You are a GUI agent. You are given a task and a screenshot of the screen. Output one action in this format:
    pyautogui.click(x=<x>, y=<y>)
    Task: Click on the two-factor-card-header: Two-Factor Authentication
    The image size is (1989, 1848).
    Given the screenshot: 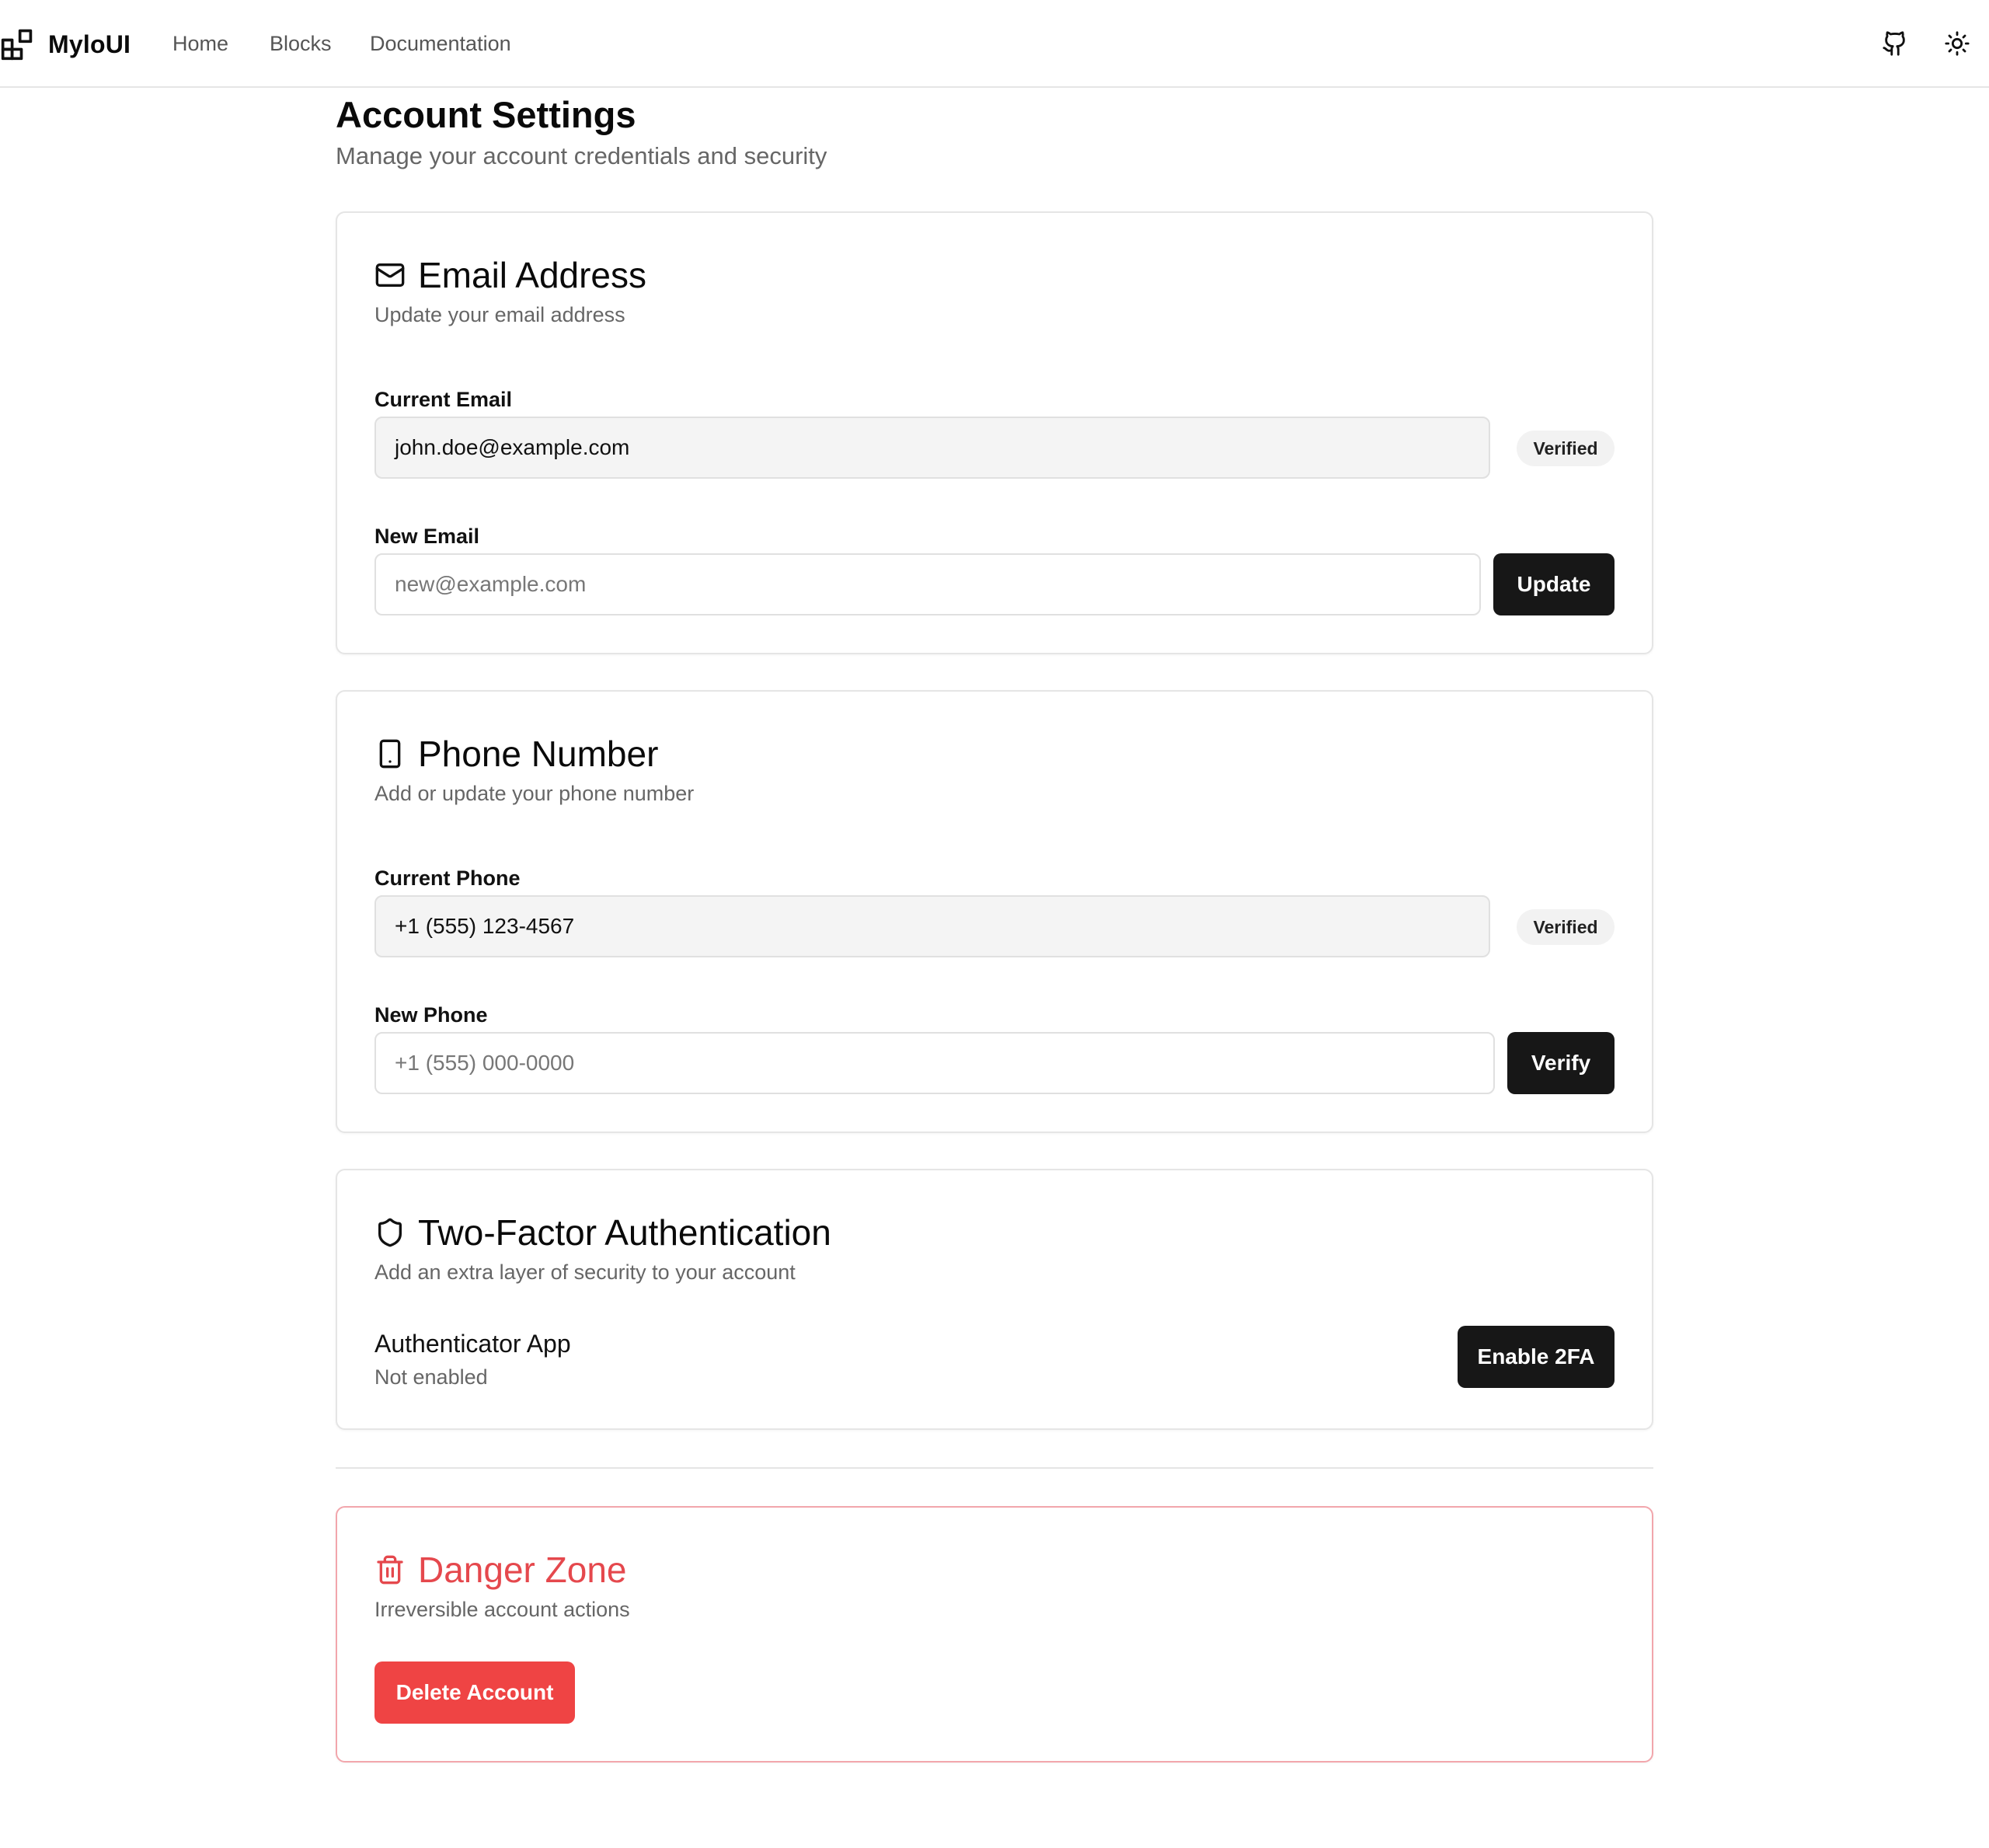 What is the action you would take?
    pyautogui.click(x=603, y=1232)
    